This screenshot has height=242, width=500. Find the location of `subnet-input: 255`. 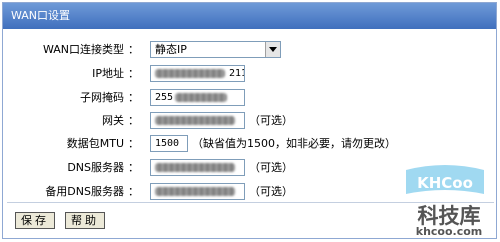

subnet-input: 255 is located at coordinates (197, 97).